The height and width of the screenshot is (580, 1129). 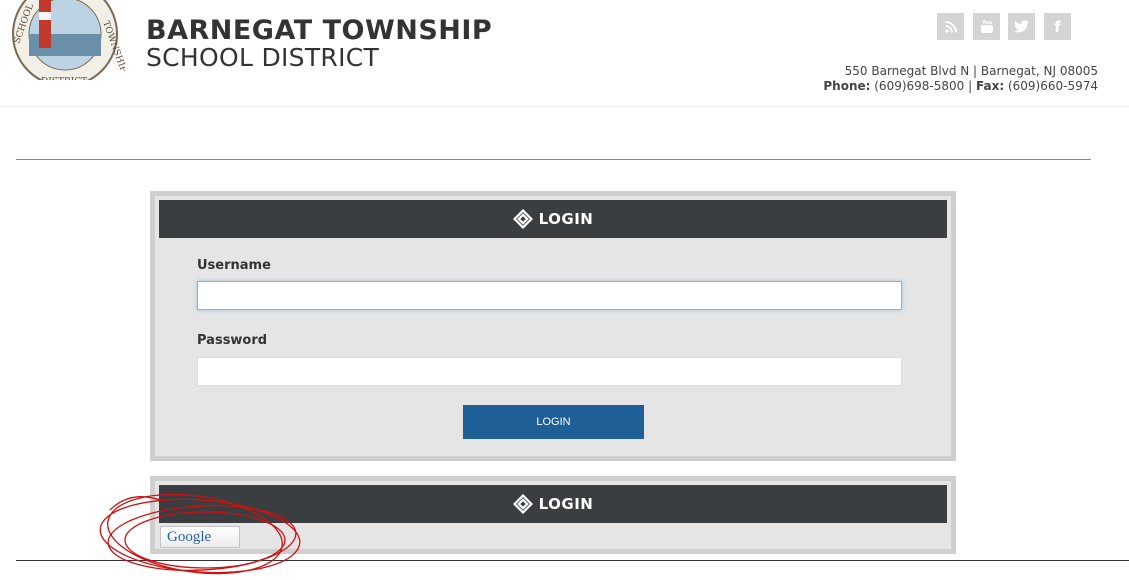 I want to click on svg-text: You, so click(x=987, y=23).